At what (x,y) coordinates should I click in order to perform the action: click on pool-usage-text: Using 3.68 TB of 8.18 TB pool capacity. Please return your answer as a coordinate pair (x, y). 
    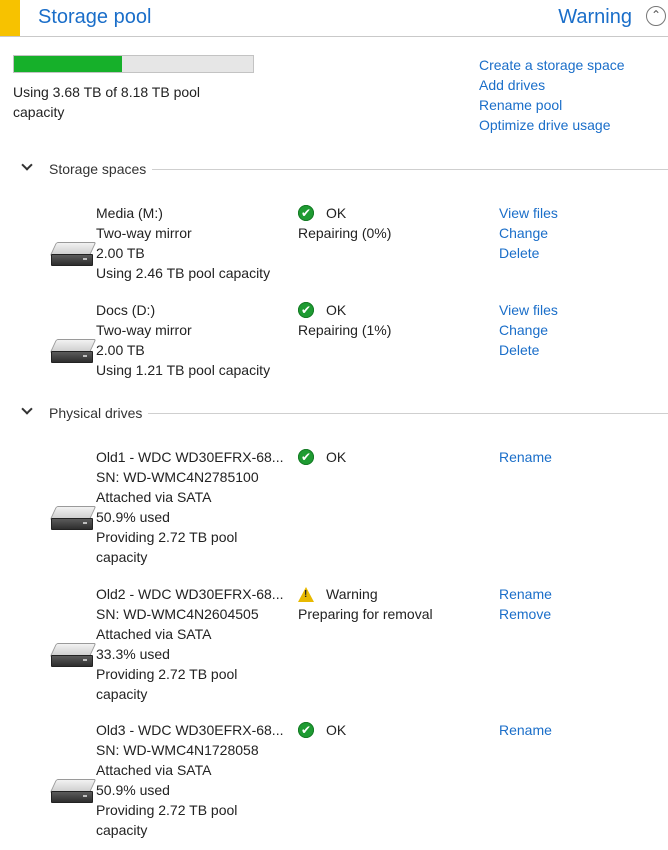
    Looking at the image, I should click on (107, 102).